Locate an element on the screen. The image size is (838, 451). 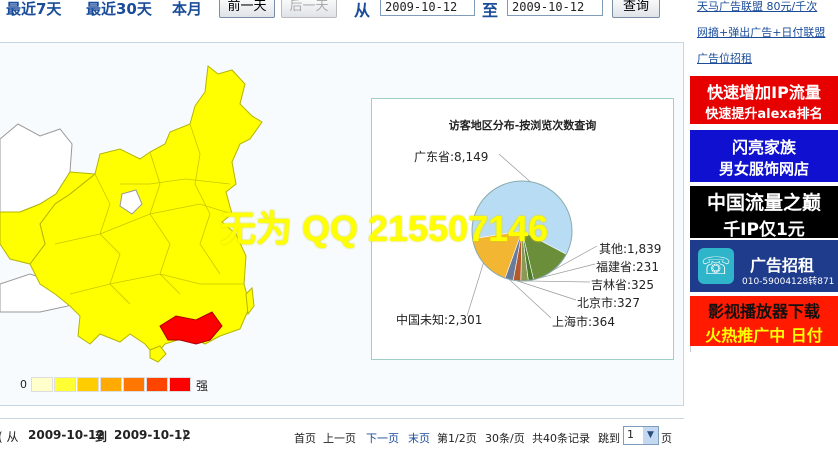
ad-banner-player-line2: 火热推广中 日付 is located at coordinates (764, 335).